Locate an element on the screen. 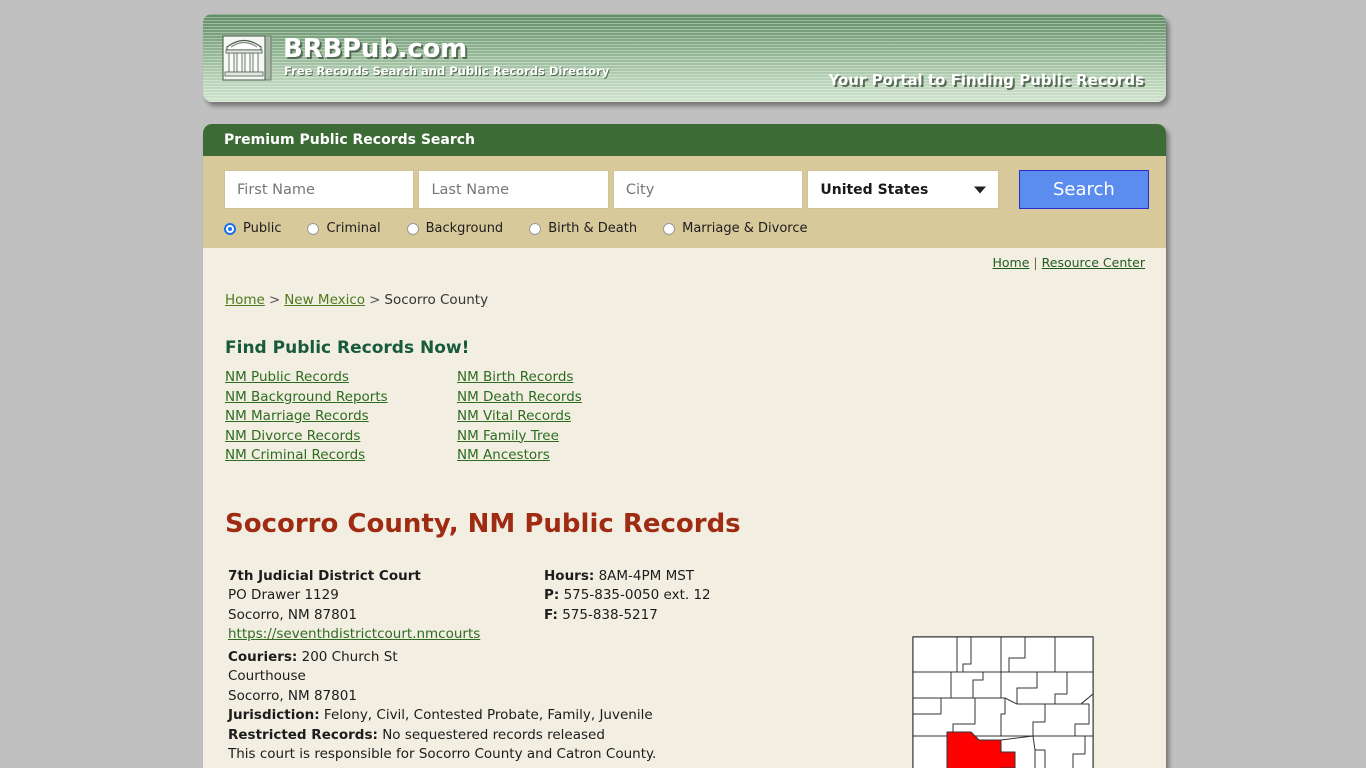 The image size is (1366, 768). courthouse-icon is located at coordinates (248, 59).